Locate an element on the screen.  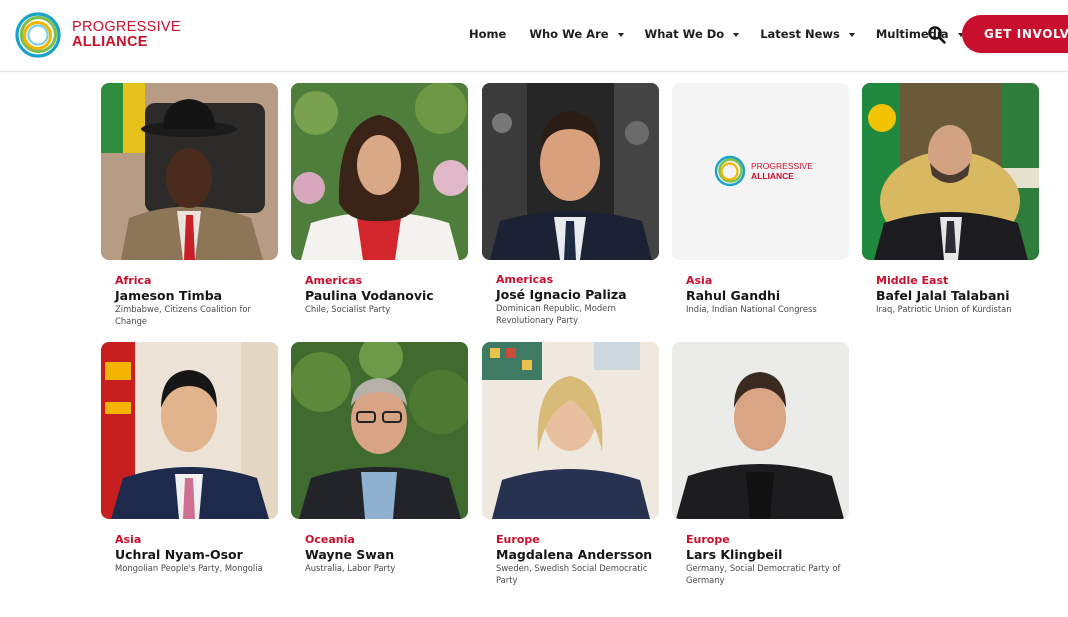
get-involved-button: GET INVOLVED is located at coordinates (1015, 34).